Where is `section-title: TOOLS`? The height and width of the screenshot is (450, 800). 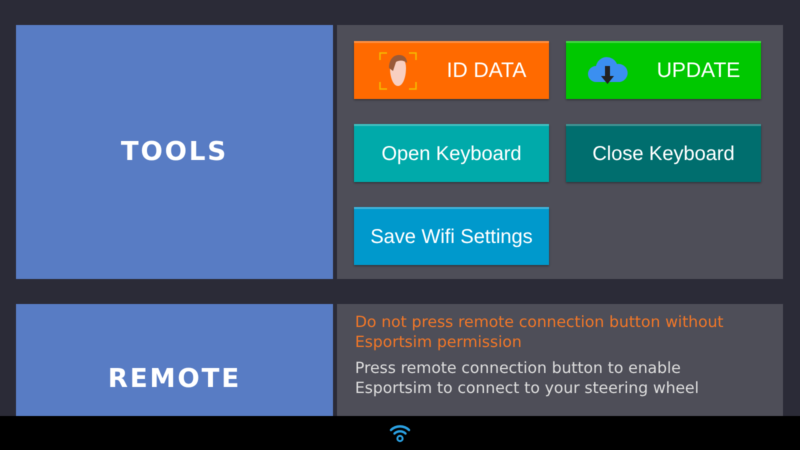 section-title: TOOLS is located at coordinates (174, 152).